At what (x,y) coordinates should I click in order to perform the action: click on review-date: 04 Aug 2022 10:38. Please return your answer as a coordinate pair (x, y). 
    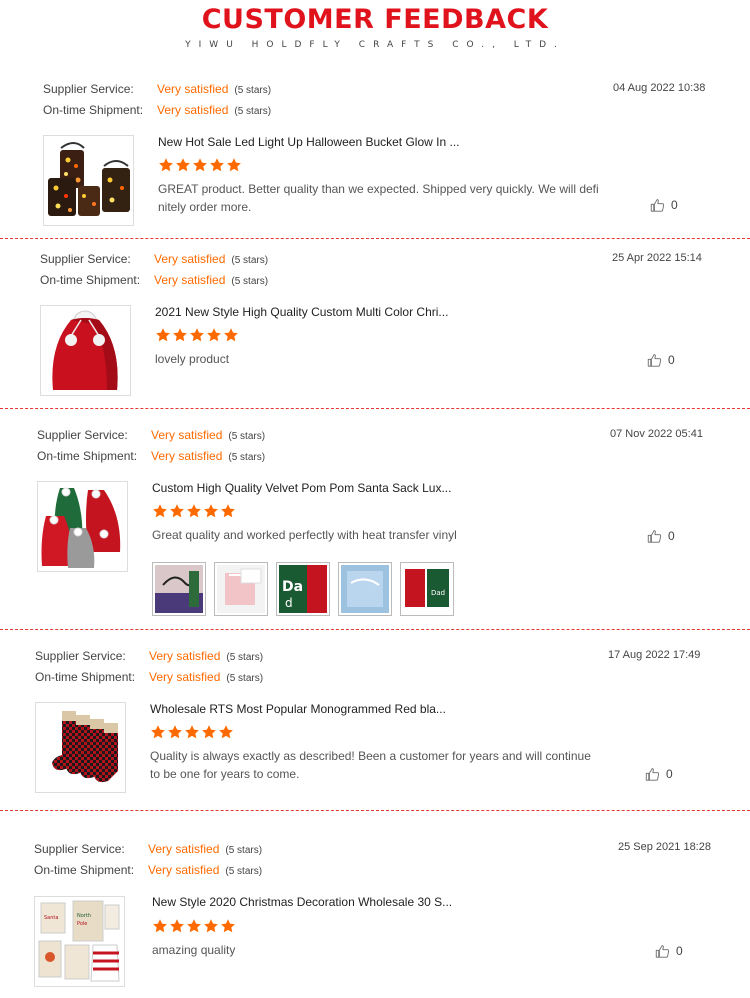
    Looking at the image, I should click on (659, 88).